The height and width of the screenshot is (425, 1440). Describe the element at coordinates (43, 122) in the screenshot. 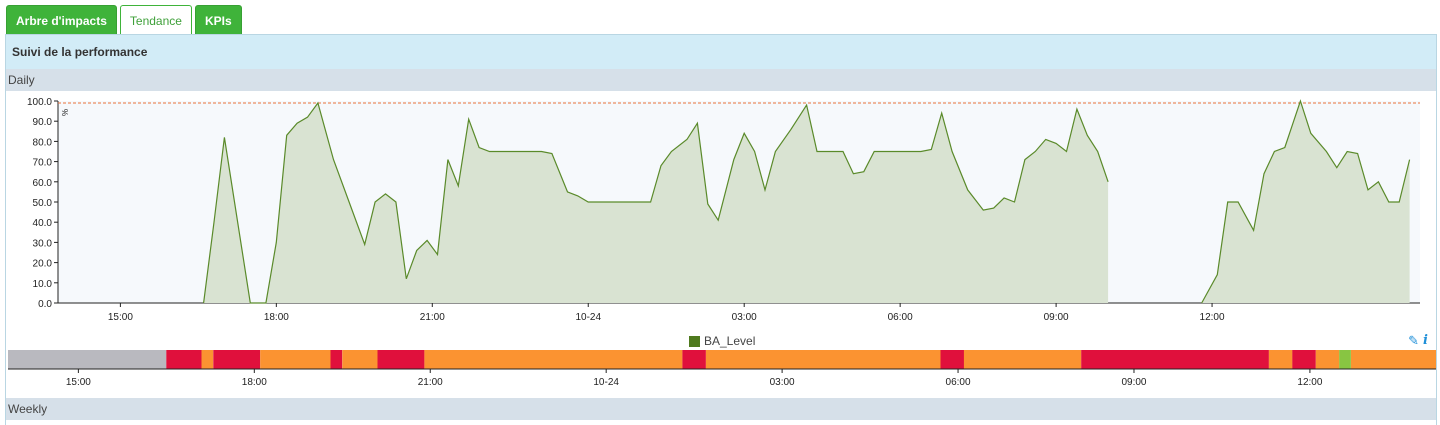

I see `y-tick-label: 90.0` at that location.